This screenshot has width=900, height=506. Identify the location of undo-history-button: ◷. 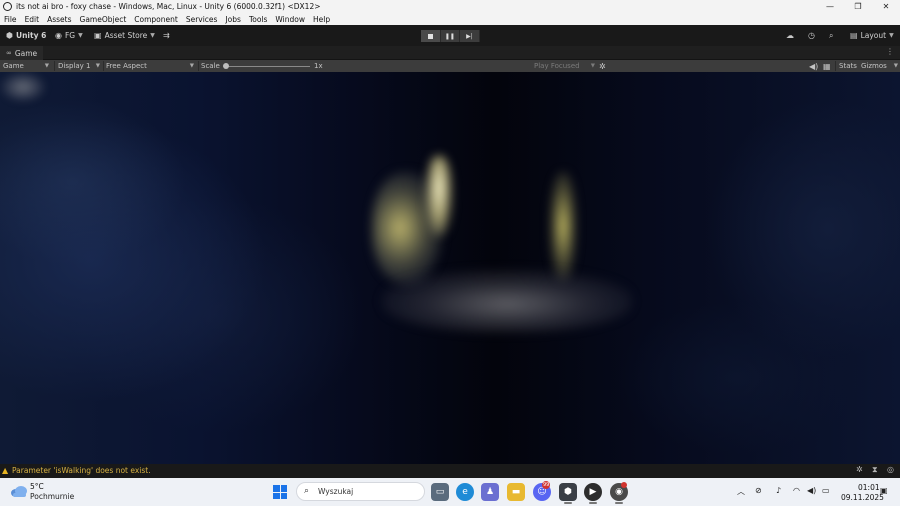
(813, 35).